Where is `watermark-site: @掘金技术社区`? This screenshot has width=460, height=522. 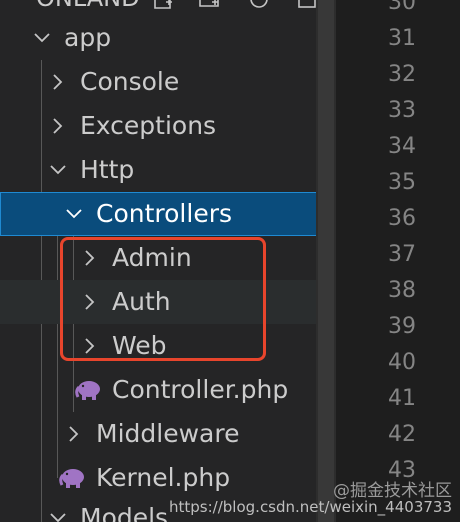
watermark-site: @掘金技术社区 is located at coordinates (392, 491).